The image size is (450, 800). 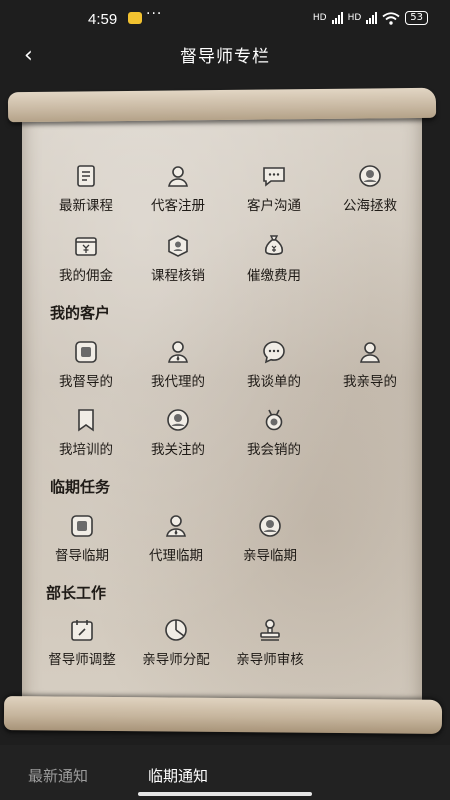 What do you see at coordinates (270, 556) in the screenshot?
I see `task-label: 亲导临期` at bounding box center [270, 556].